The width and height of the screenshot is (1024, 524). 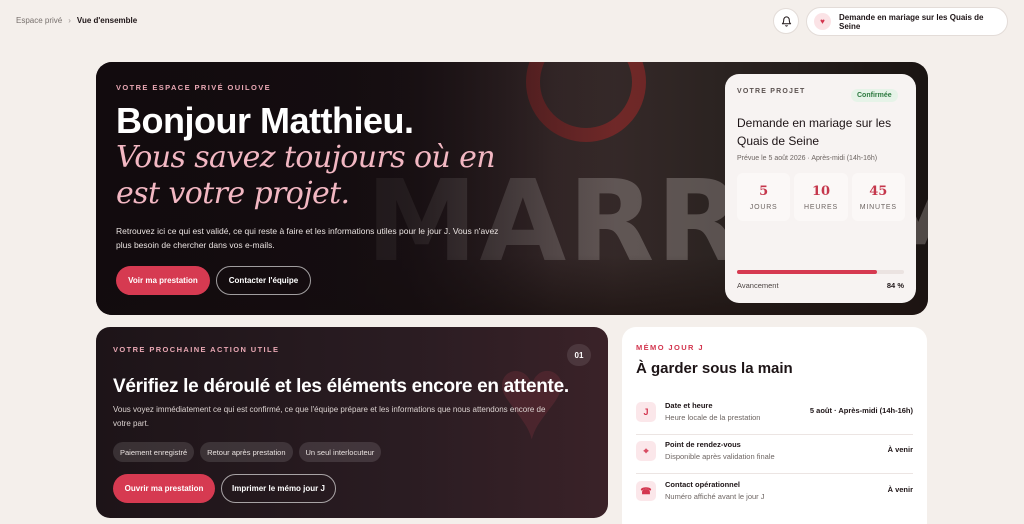 What do you see at coordinates (703, 484) in the screenshot?
I see `memo-row-label: Contact opérationnel` at bounding box center [703, 484].